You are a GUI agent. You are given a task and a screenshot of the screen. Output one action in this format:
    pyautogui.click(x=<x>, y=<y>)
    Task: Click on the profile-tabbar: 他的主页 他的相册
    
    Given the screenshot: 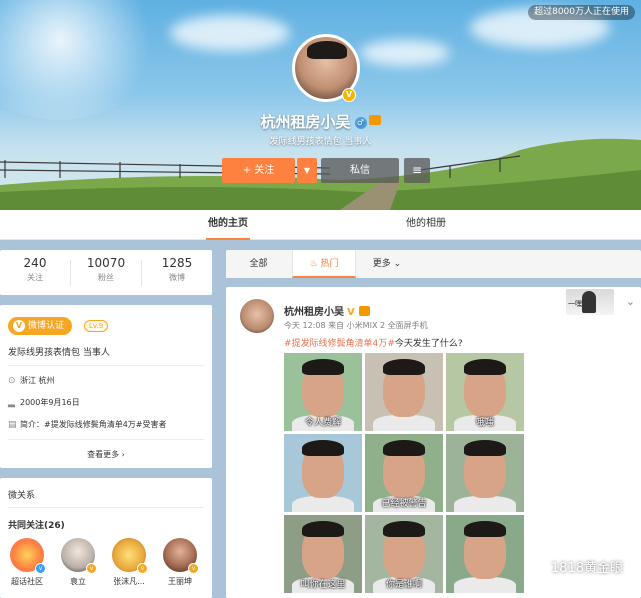 What is the action you would take?
    pyautogui.click(x=320, y=225)
    